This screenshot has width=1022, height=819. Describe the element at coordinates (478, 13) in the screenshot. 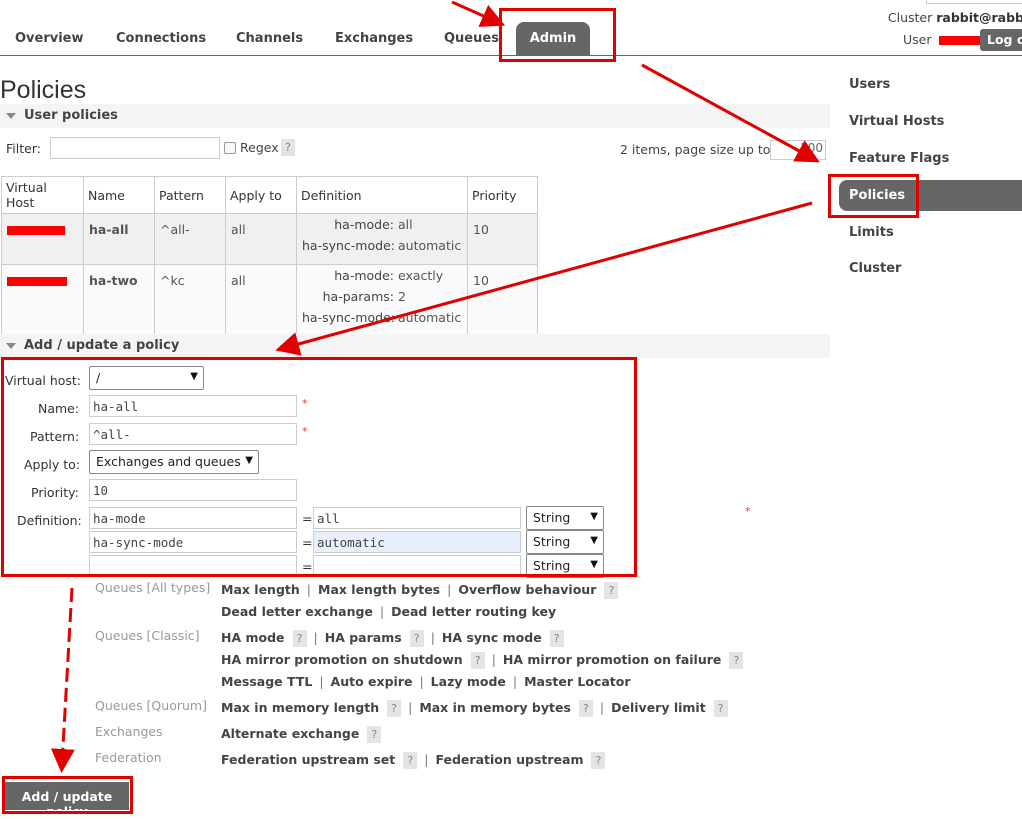

I see `arrow-to-admin` at that location.